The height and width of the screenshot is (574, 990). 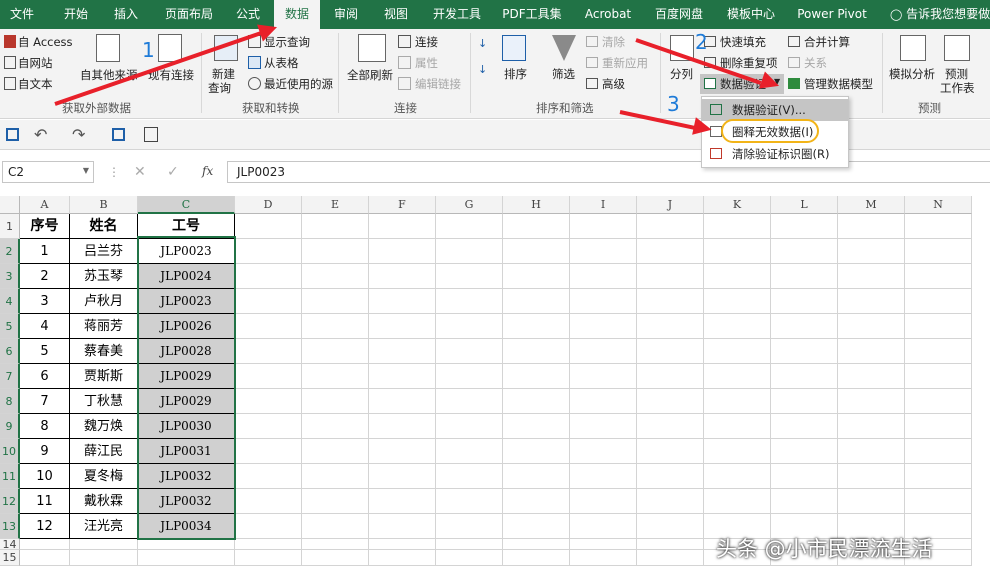 What do you see at coordinates (670, 558) in the screenshot?
I see `cell-j15` at bounding box center [670, 558].